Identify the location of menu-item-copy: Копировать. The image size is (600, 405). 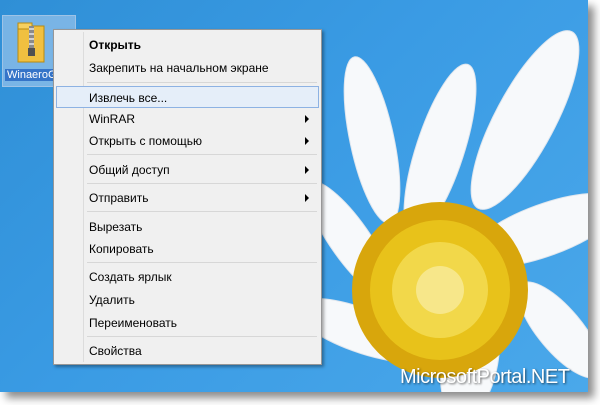
(187, 249).